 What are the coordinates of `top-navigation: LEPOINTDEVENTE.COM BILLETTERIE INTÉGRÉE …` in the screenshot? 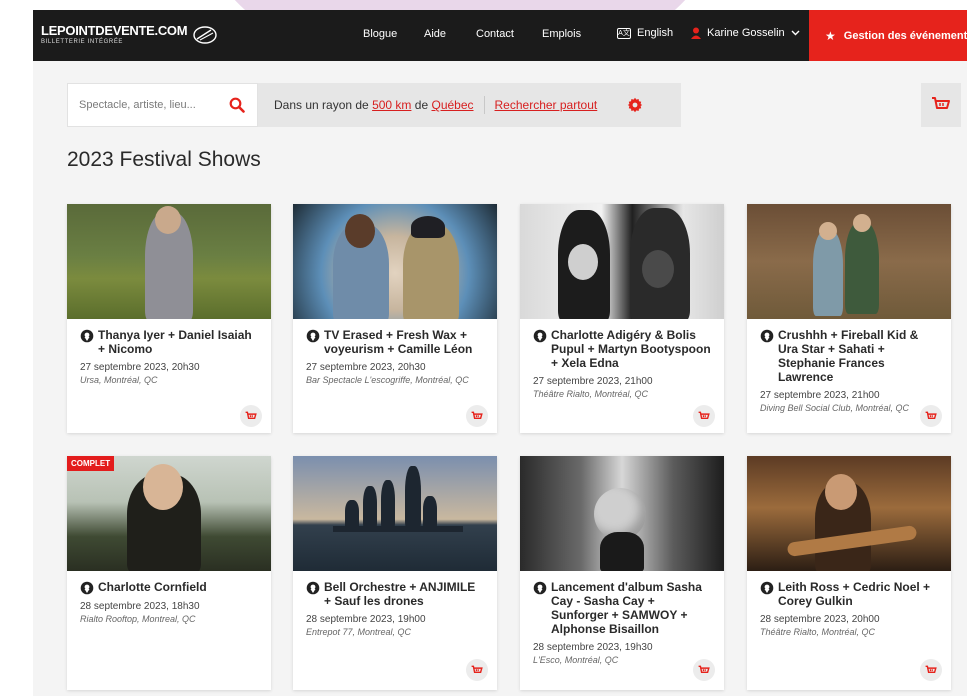 It's located at (500, 35).